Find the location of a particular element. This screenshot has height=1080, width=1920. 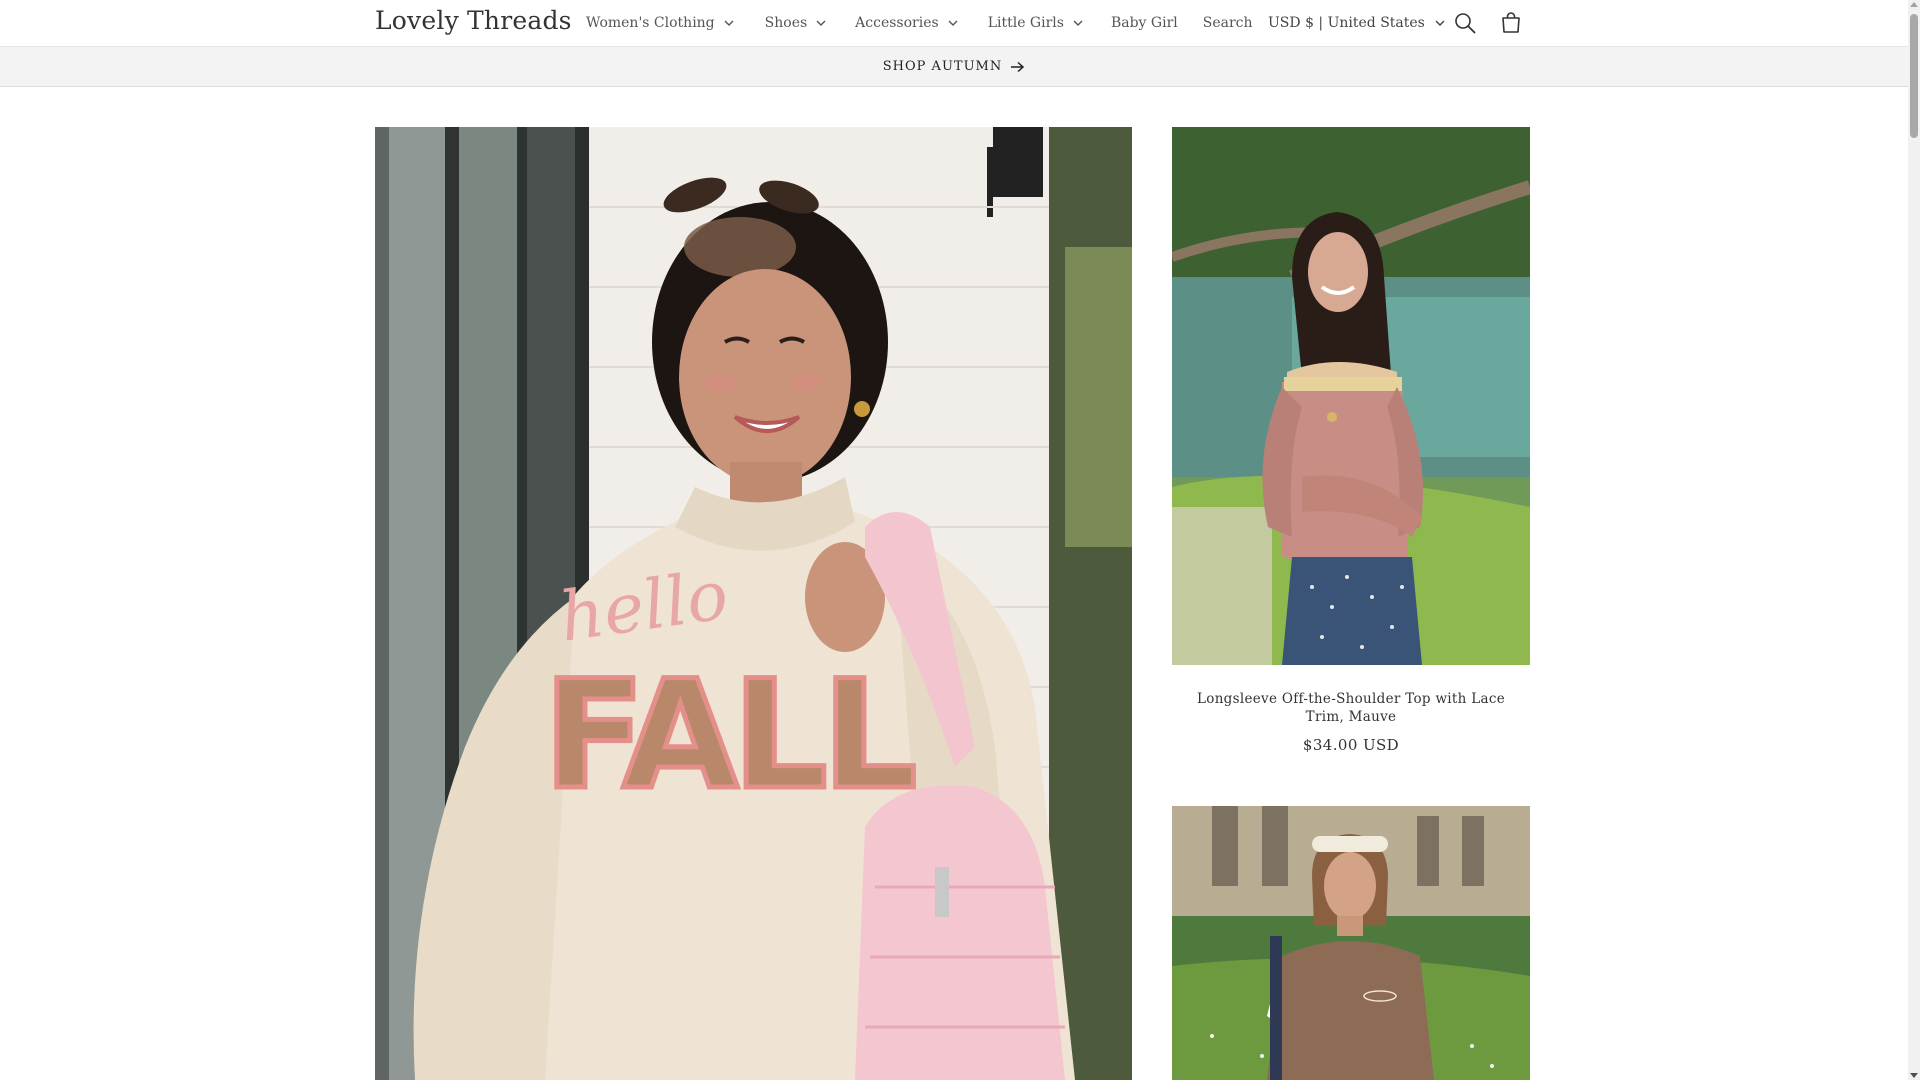

nav-item-label: Women's Clothing is located at coordinates (650, 23).